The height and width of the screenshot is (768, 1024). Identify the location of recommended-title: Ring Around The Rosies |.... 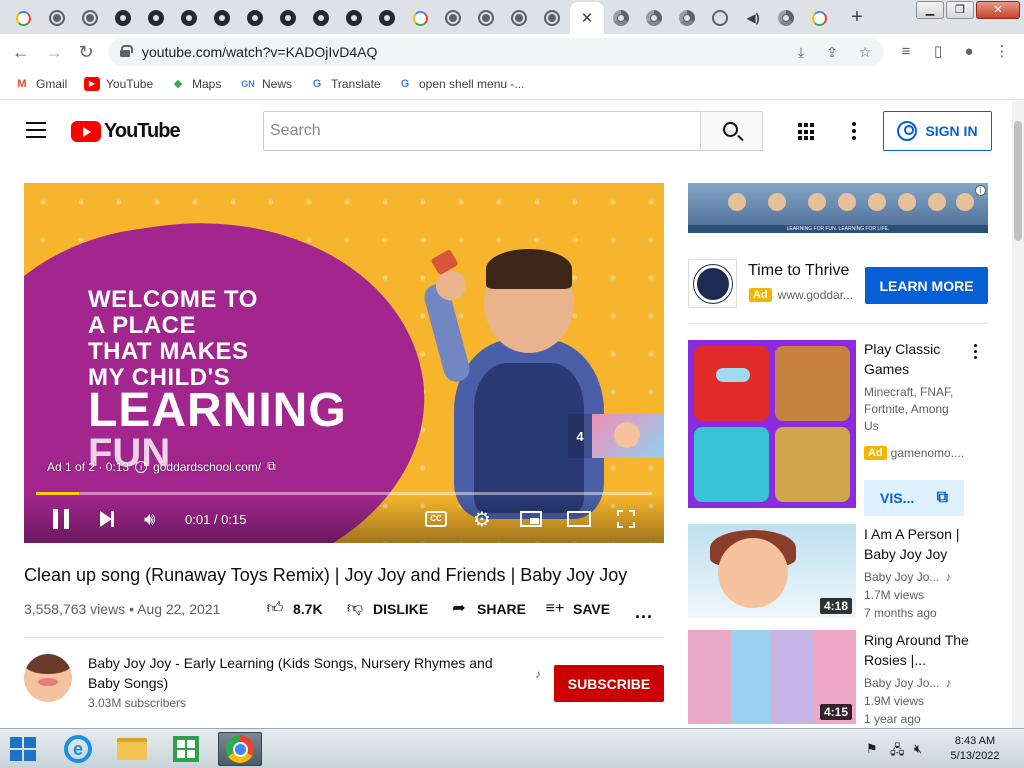
(919, 650).